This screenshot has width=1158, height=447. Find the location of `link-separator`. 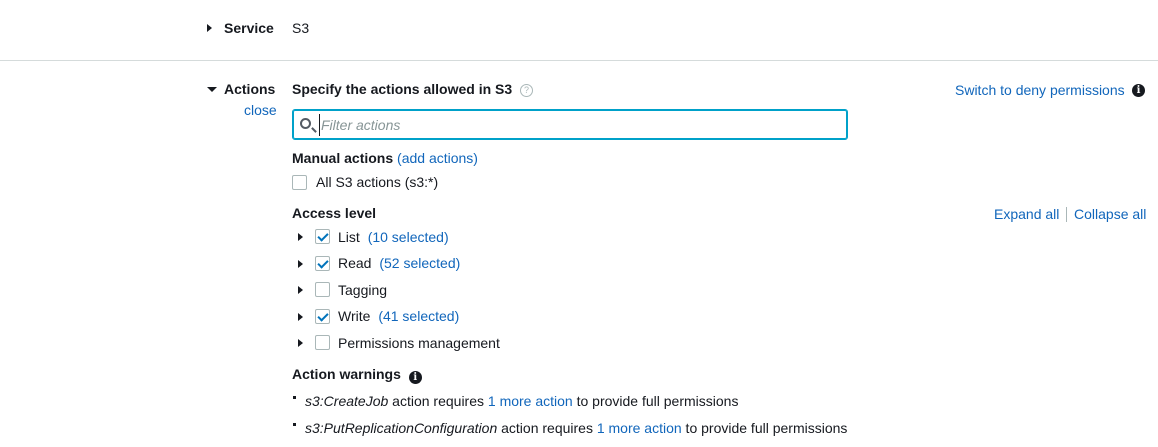

link-separator is located at coordinates (1066, 214).